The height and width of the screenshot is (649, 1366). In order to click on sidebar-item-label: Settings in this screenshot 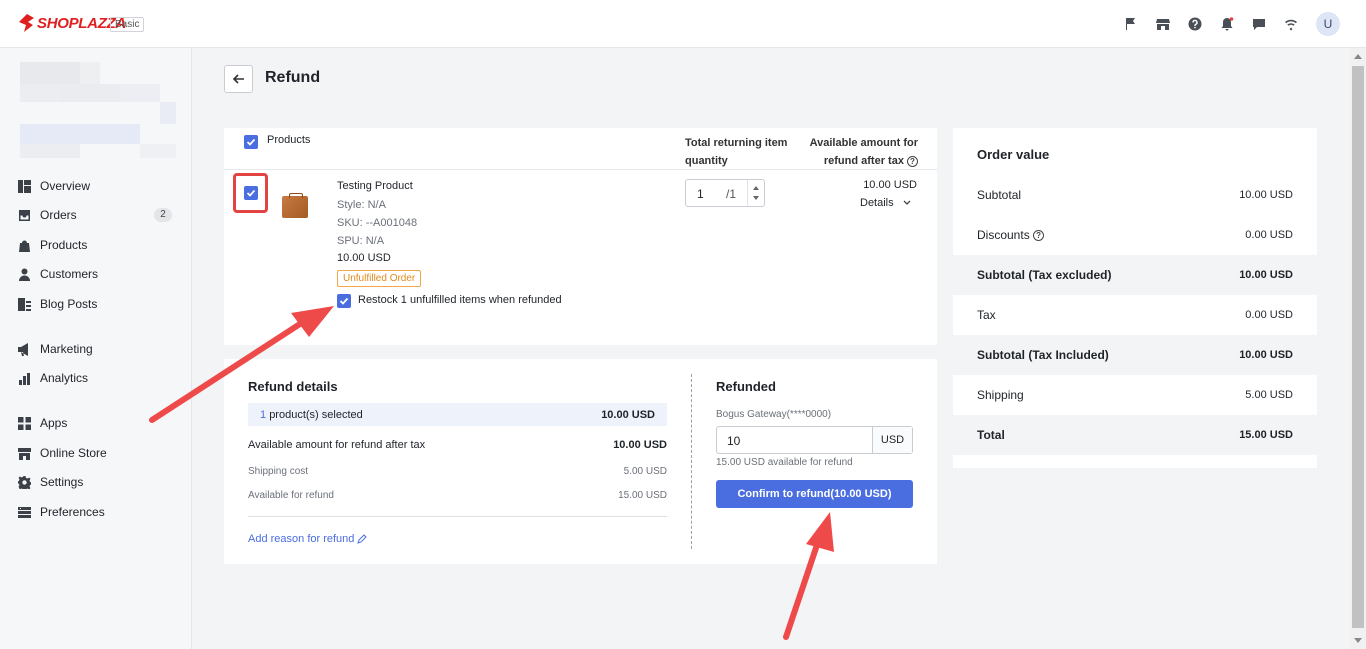, I will do `click(62, 482)`.